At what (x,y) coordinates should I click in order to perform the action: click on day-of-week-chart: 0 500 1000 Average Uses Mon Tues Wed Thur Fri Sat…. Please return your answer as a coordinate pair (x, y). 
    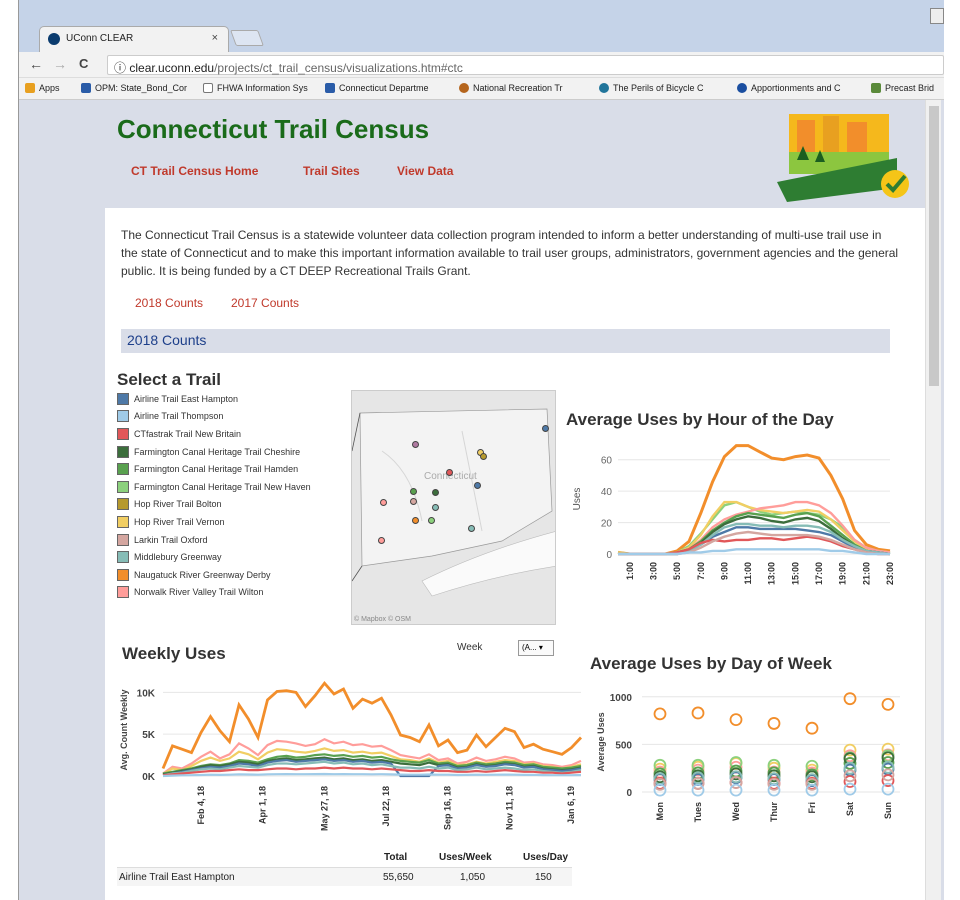
    Looking at the image, I should click on (750, 764).